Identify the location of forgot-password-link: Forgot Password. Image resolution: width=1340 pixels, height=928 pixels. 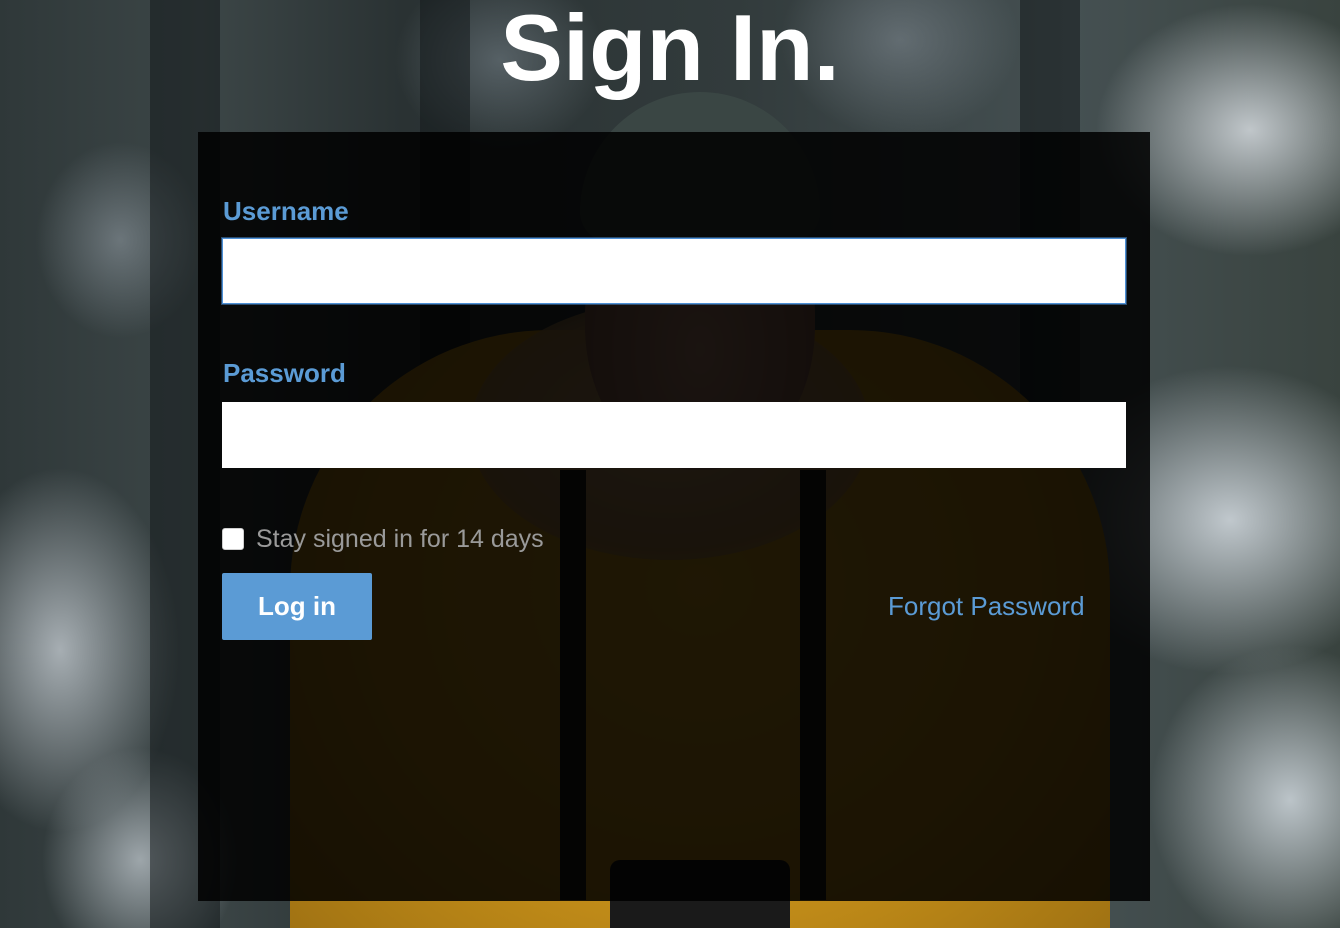
(986, 606).